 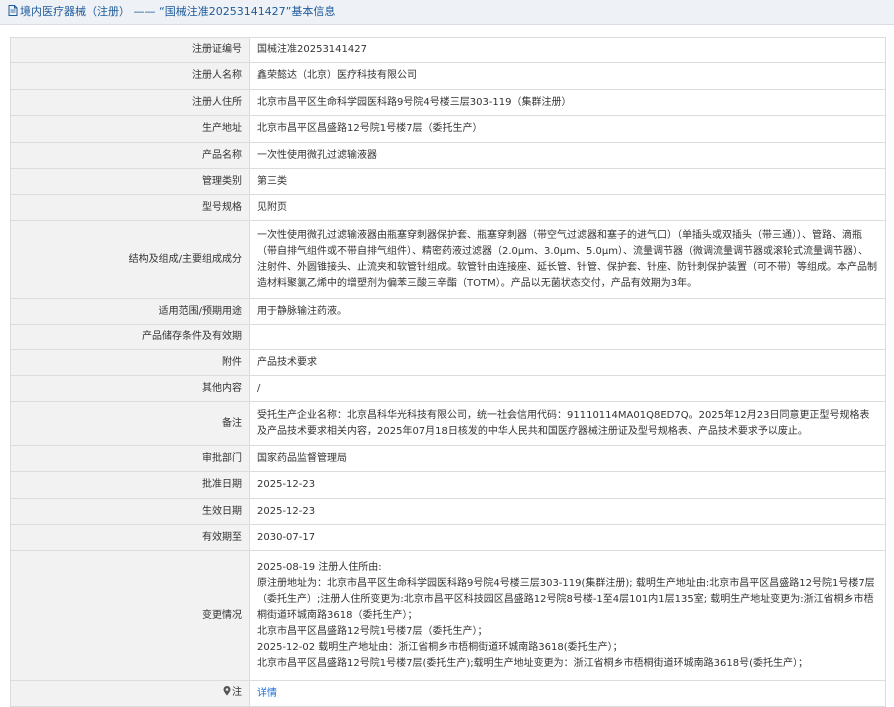 What do you see at coordinates (75, 11) in the screenshot?
I see `header-section: 境内医疗器械（注册）` at bounding box center [75, 11].